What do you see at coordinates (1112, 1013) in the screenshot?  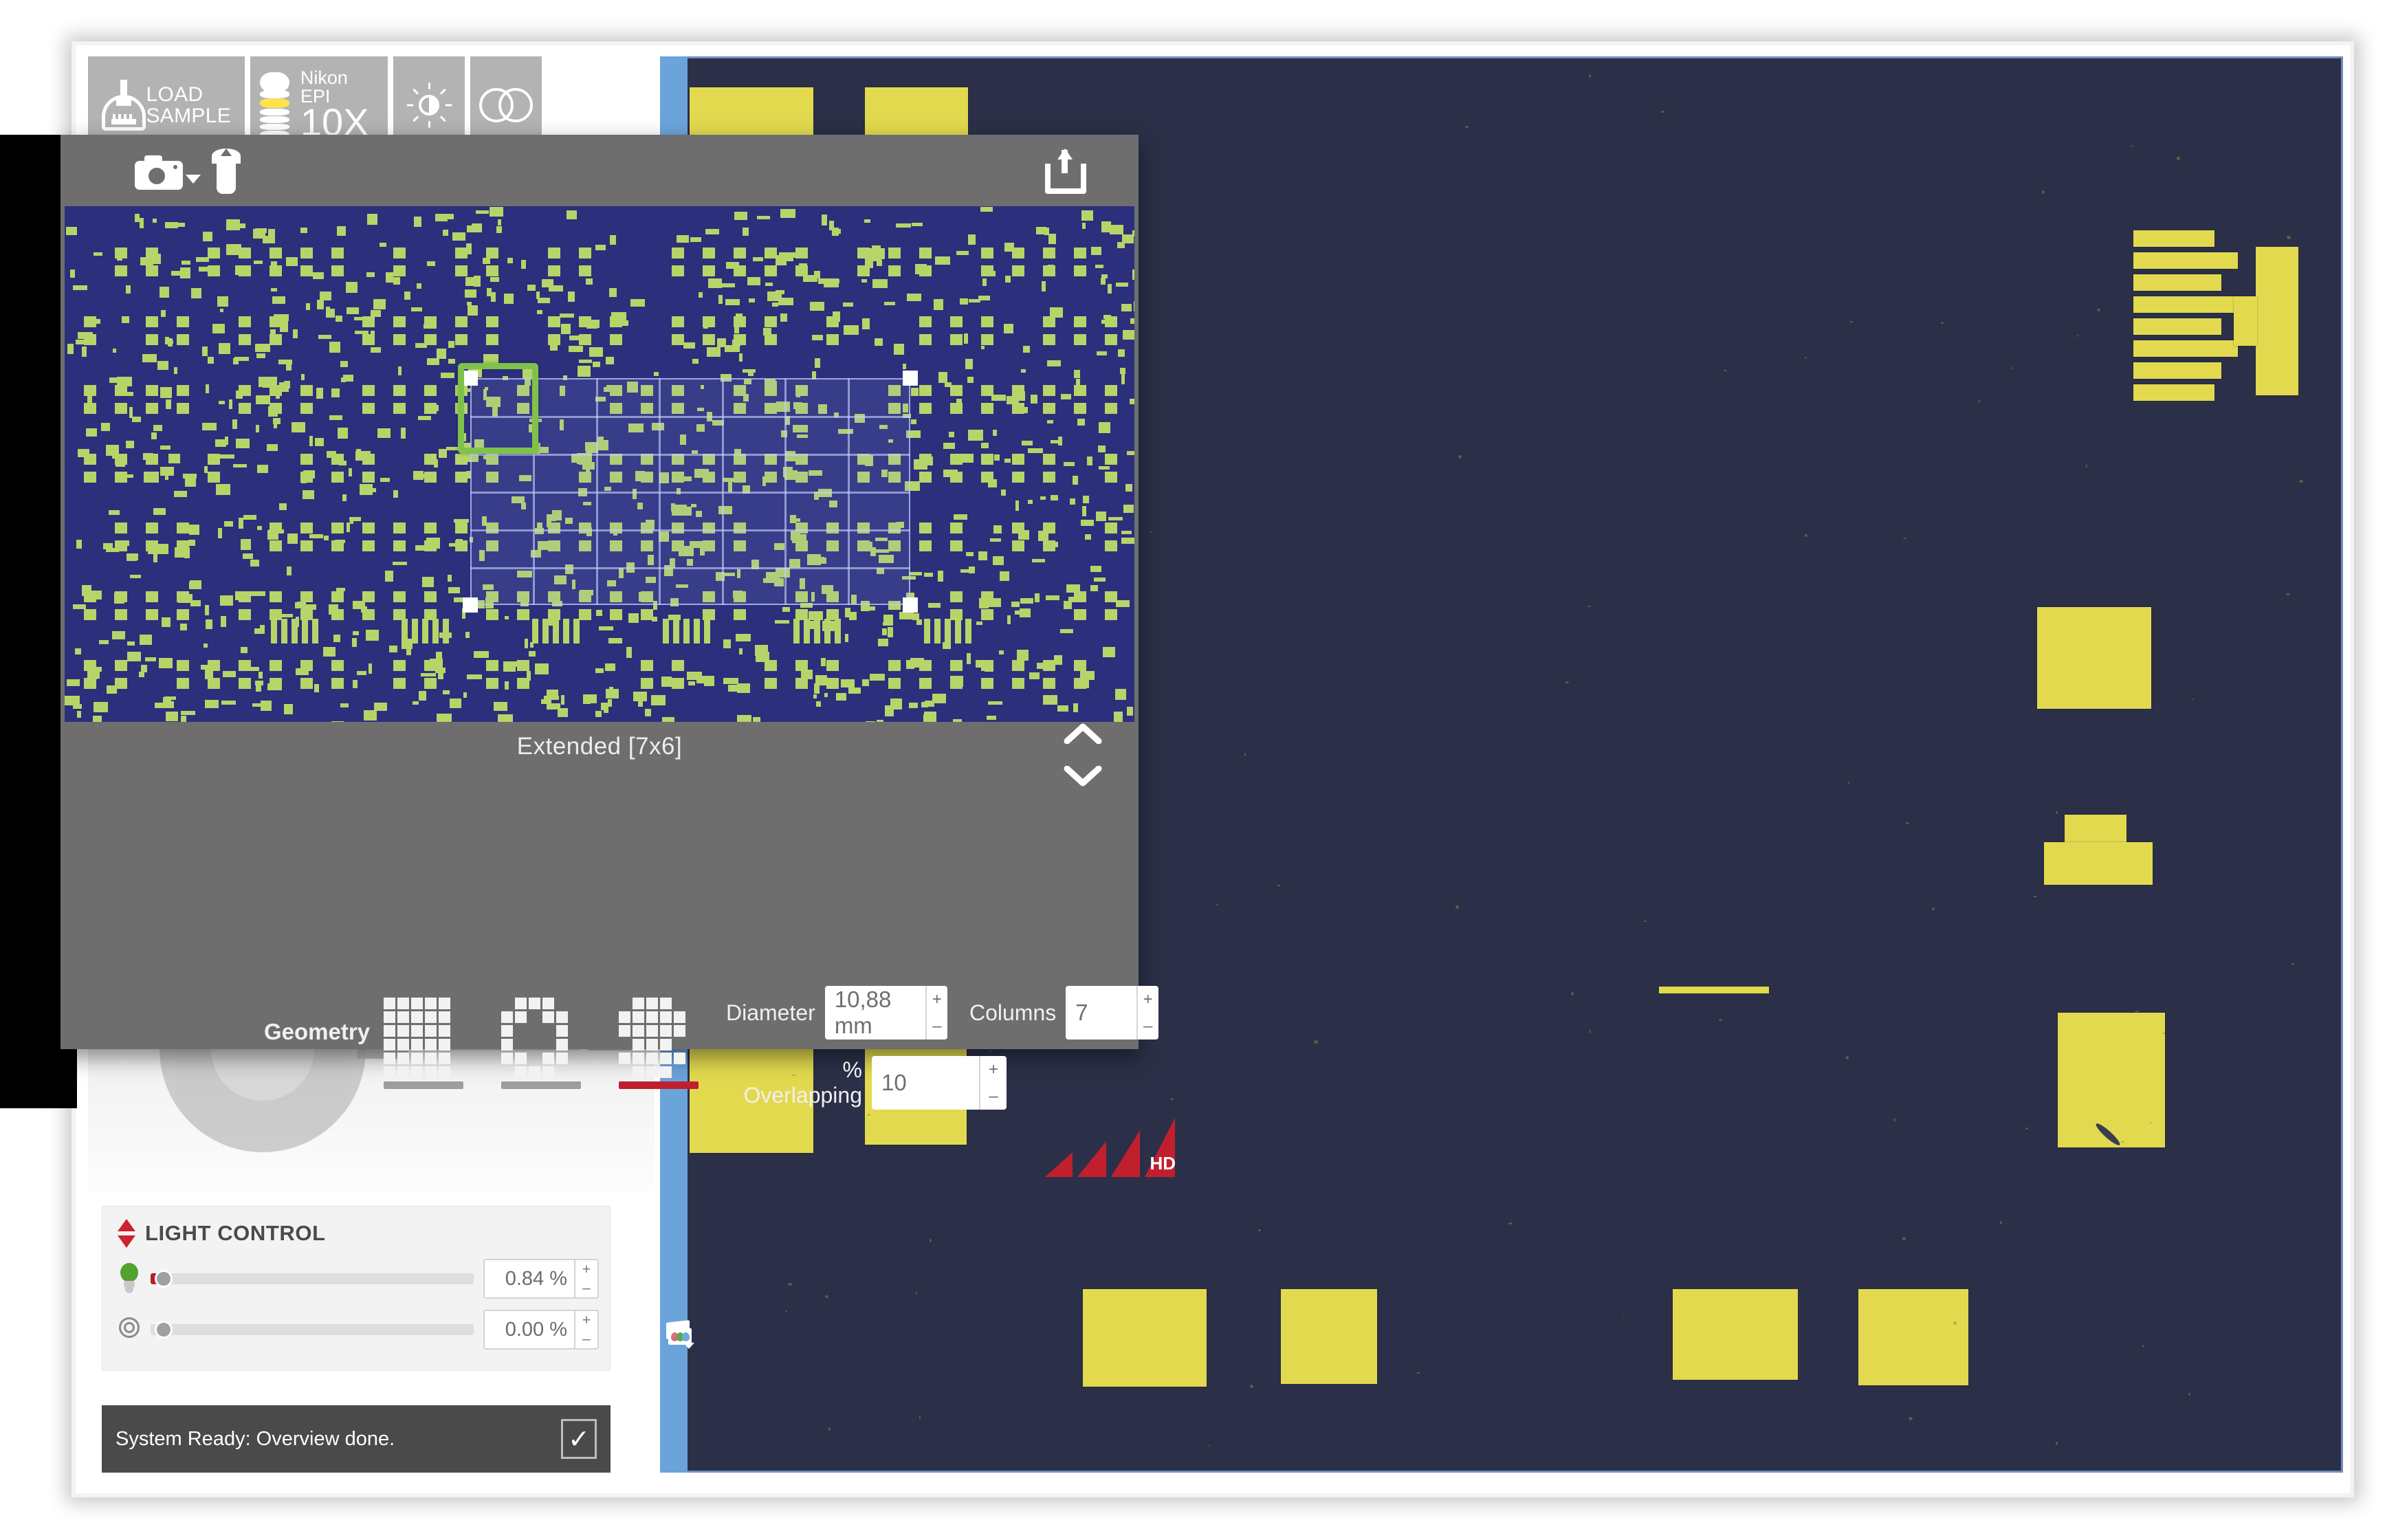 I see `columns-spinner: 7 + –` at bounding box center [1112, 1013].